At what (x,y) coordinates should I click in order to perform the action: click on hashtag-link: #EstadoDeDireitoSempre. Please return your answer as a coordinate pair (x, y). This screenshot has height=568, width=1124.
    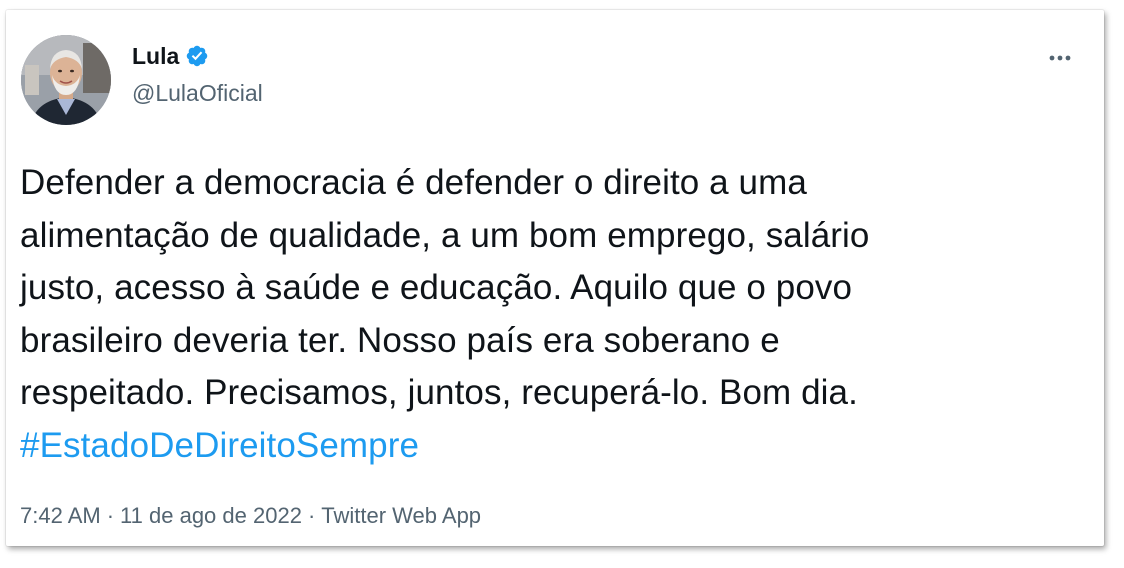
    Looking at the image, I should click on (550, 446).